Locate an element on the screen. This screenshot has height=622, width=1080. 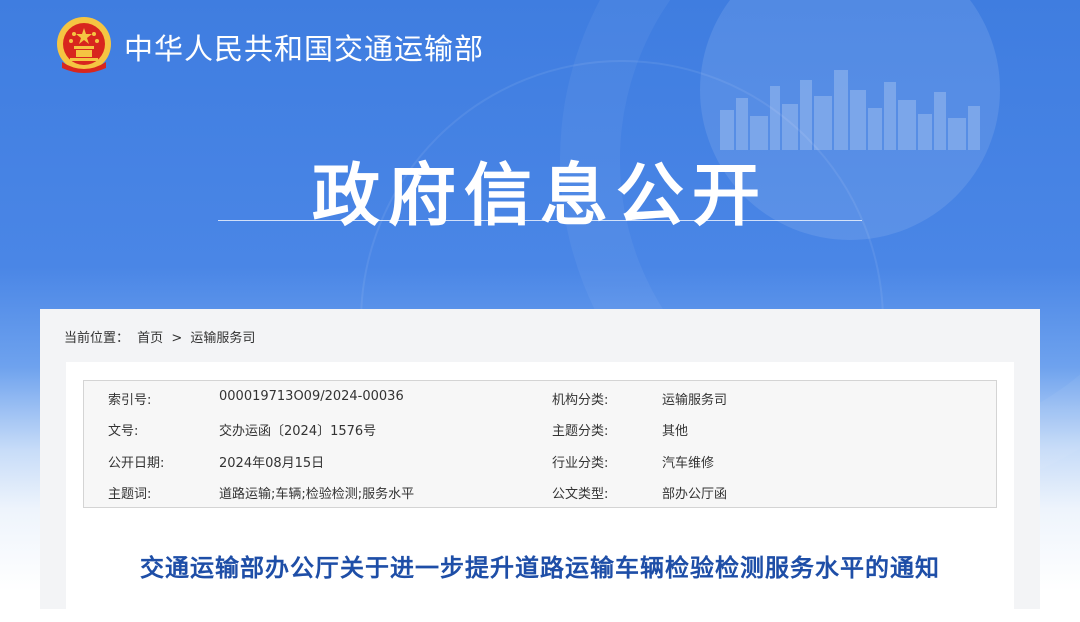
publish-date-label: 公开日期: is located at coordinates (136, 463).